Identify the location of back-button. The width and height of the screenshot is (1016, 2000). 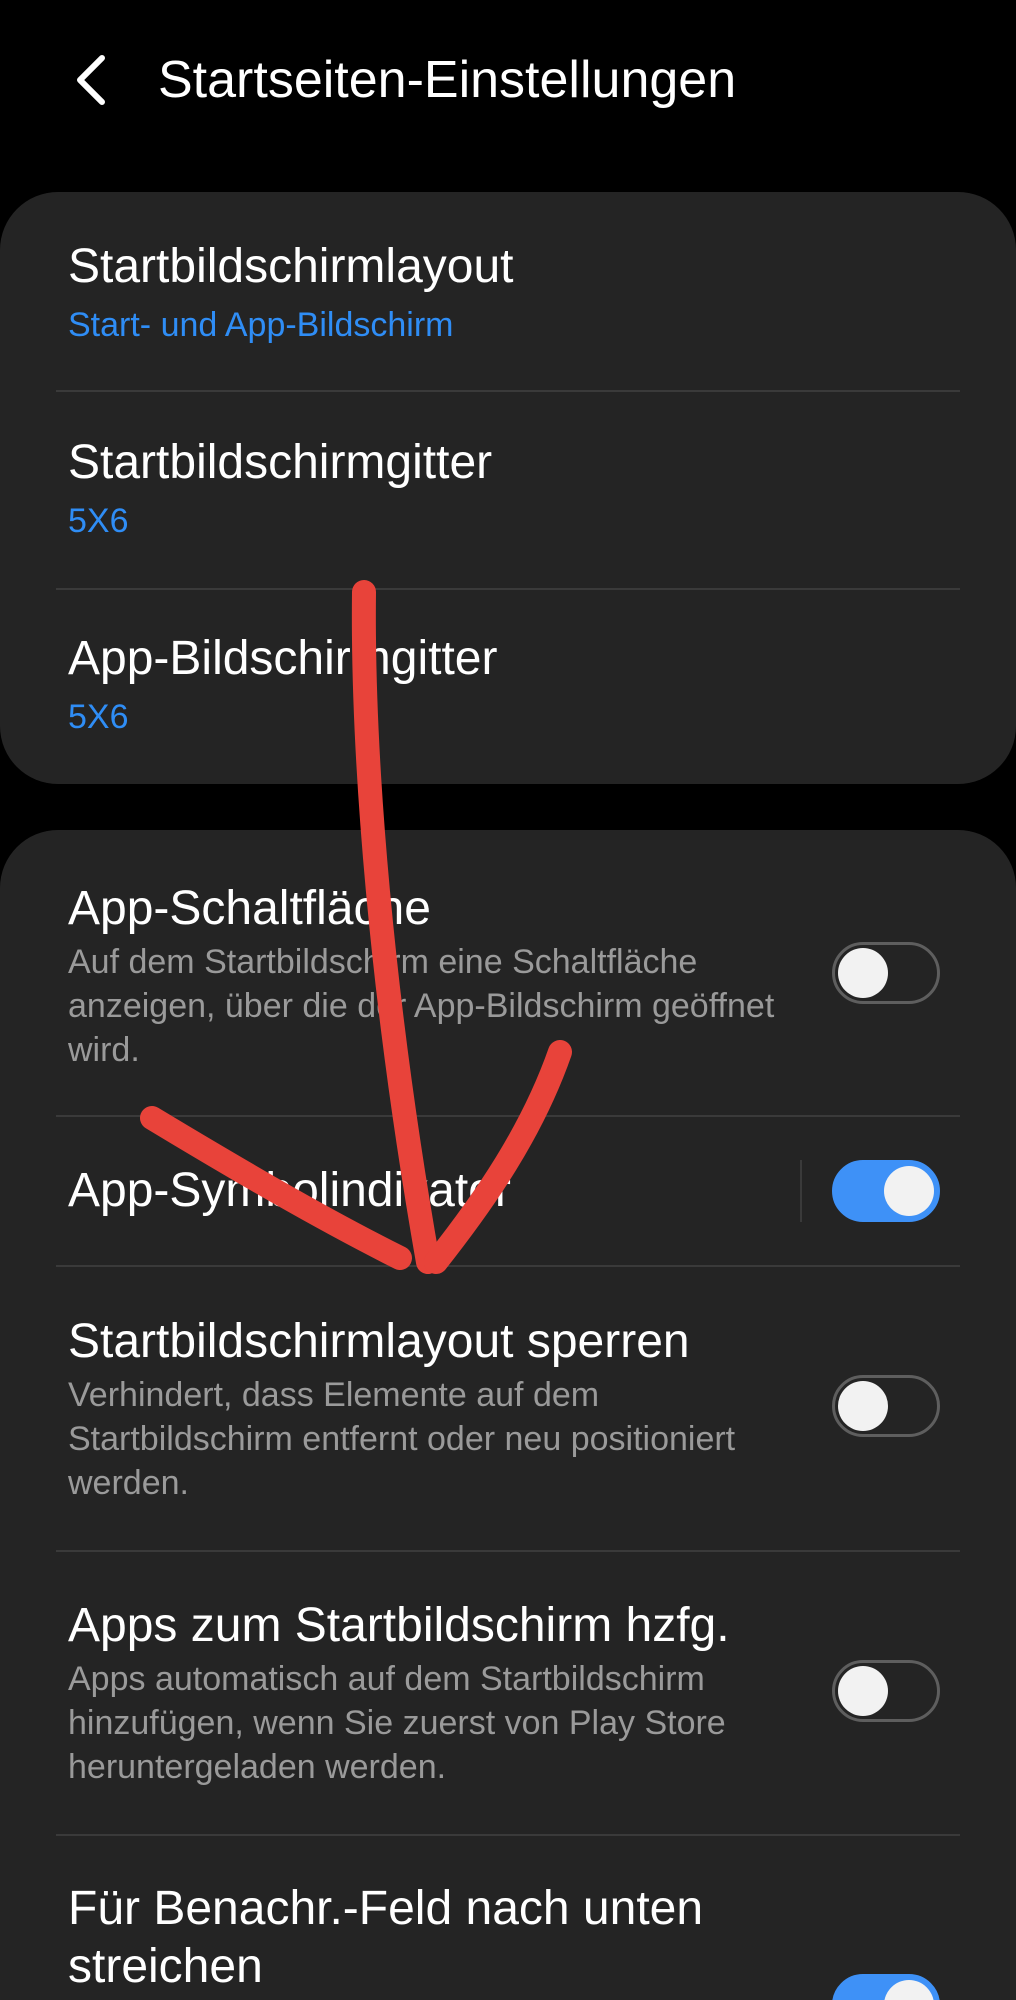
(92, 80).